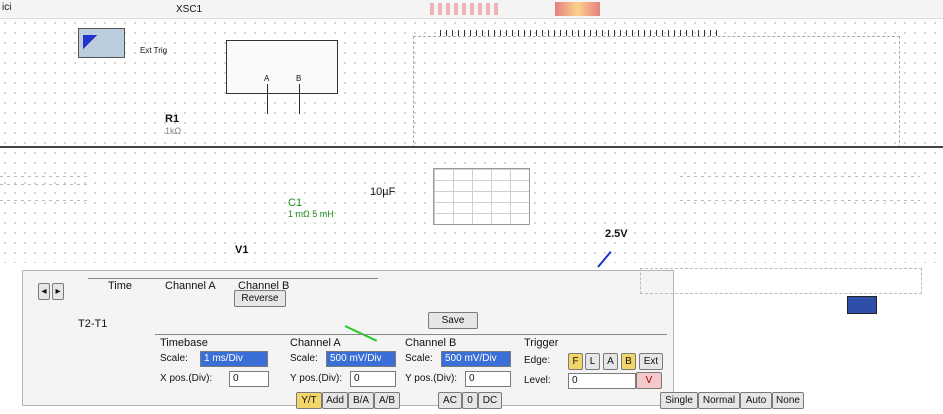  What do you see at coordinates (577, 9) in the screenshot?
I see `toolbar-colorful-icons` at bounding box center [577, 9].